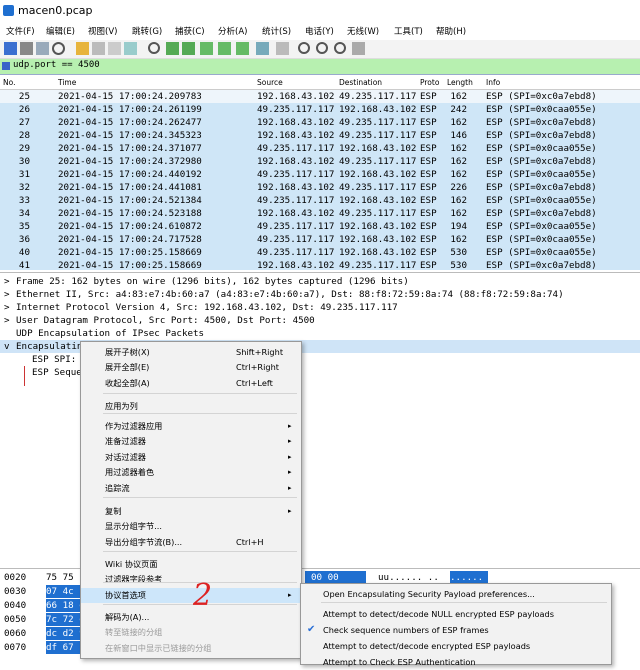 The image size is (640, 670). What do you see at coordinates (206, 48) in the screenshot?
I see `go-to-packet-icon` at bounding box center [206, 48].